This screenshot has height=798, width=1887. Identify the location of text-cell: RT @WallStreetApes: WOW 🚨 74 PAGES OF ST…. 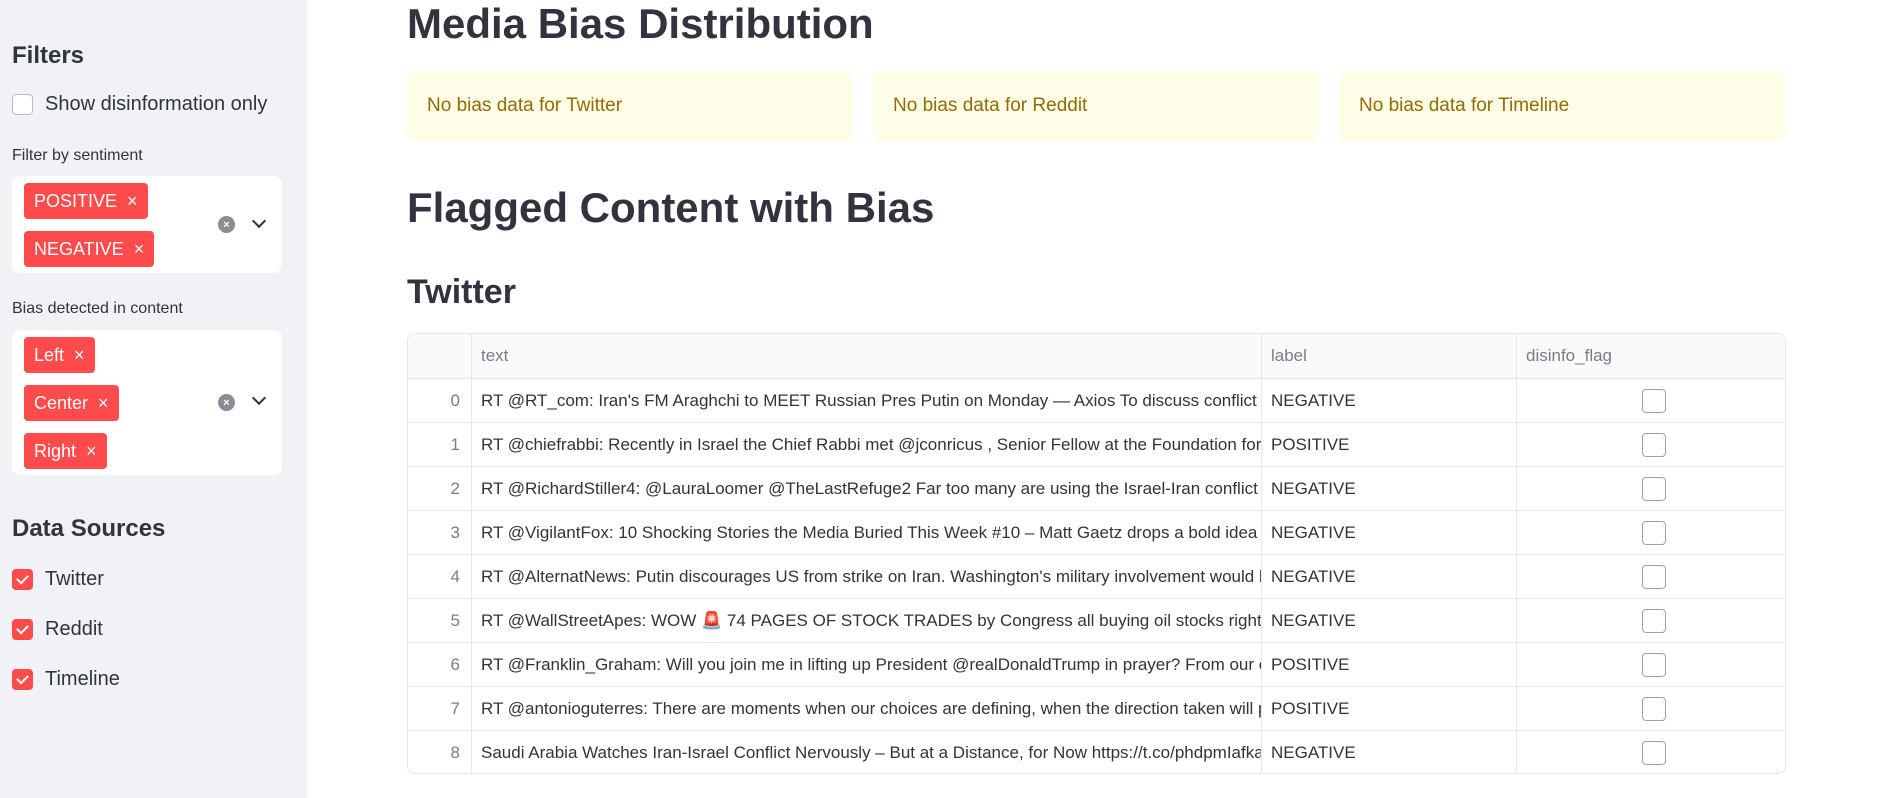
(867, 620).